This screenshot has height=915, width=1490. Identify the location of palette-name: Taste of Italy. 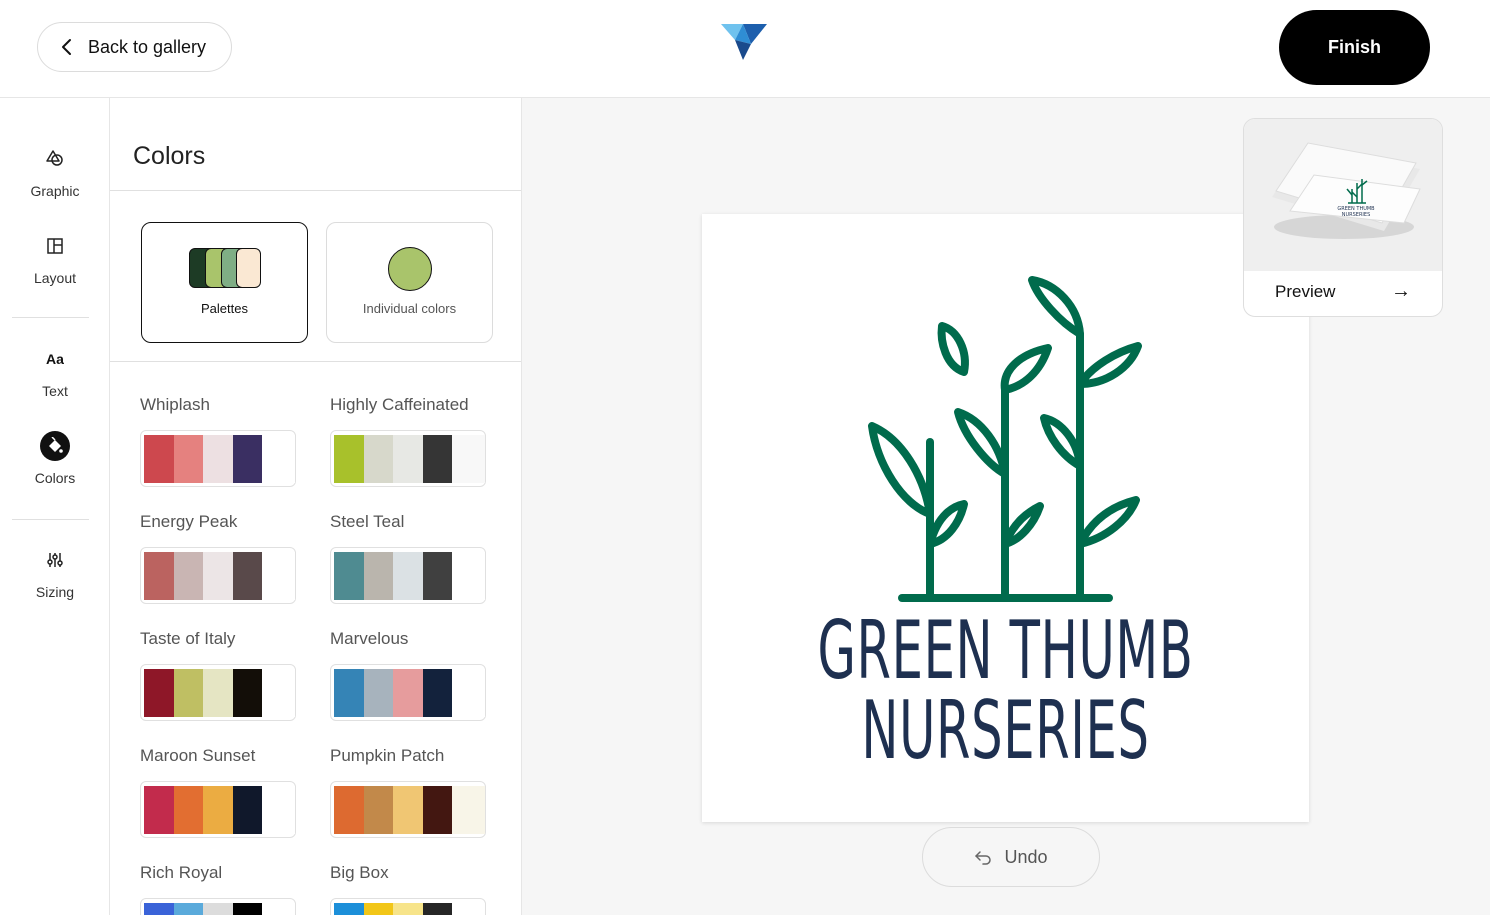
(188, 638).